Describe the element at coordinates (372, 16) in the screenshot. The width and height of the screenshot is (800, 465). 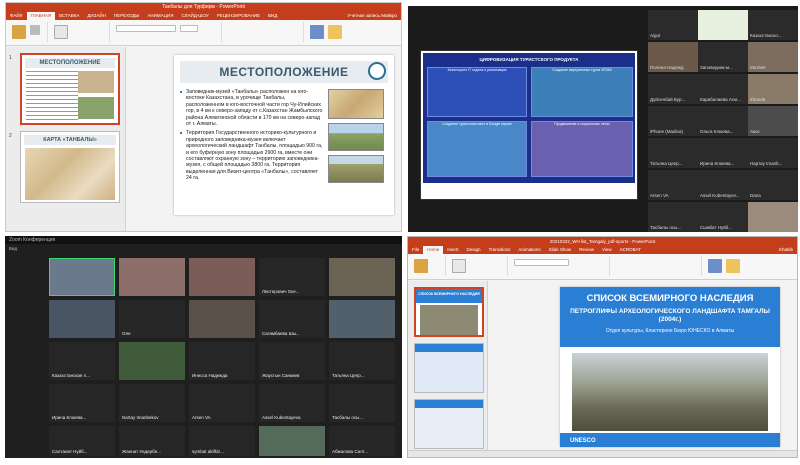
I see `account-name: Учетная запись Майкро` at that location.